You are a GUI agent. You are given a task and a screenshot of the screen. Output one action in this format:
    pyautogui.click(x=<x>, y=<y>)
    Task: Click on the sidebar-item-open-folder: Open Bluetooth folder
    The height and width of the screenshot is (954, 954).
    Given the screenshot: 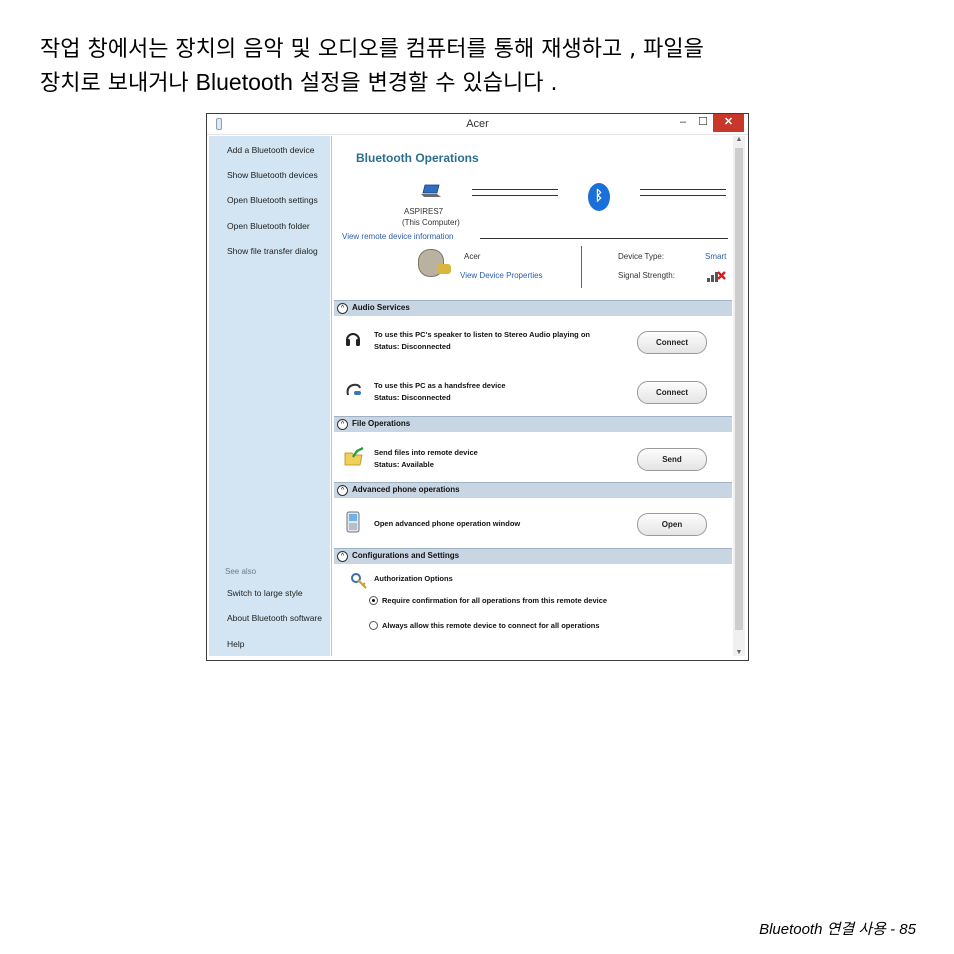 What is the action you would take?
    pyautogui.click(x=268, y=226)
    